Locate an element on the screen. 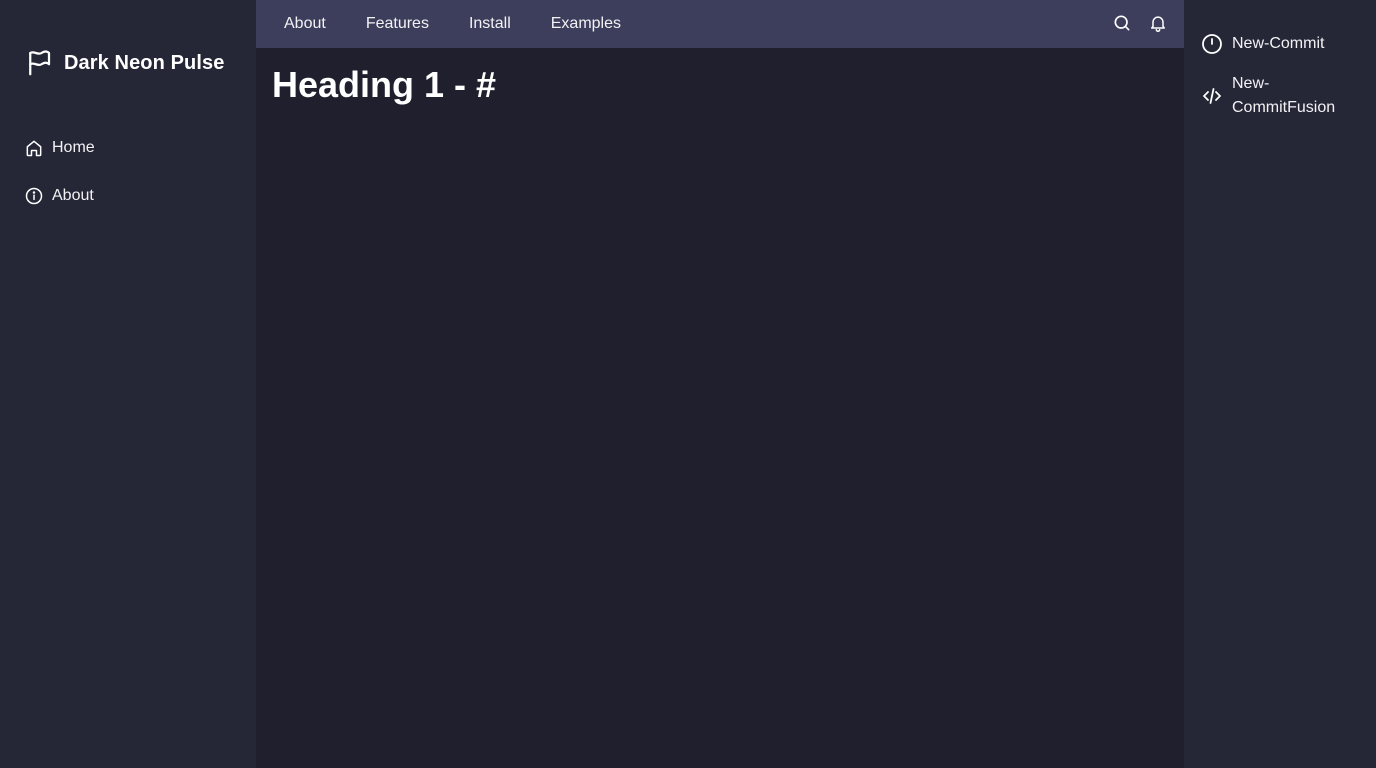 The height and width of the screenshot is (768, 1376). top-nav-links: About Features Install Examples is located at coordinates (452, 24).